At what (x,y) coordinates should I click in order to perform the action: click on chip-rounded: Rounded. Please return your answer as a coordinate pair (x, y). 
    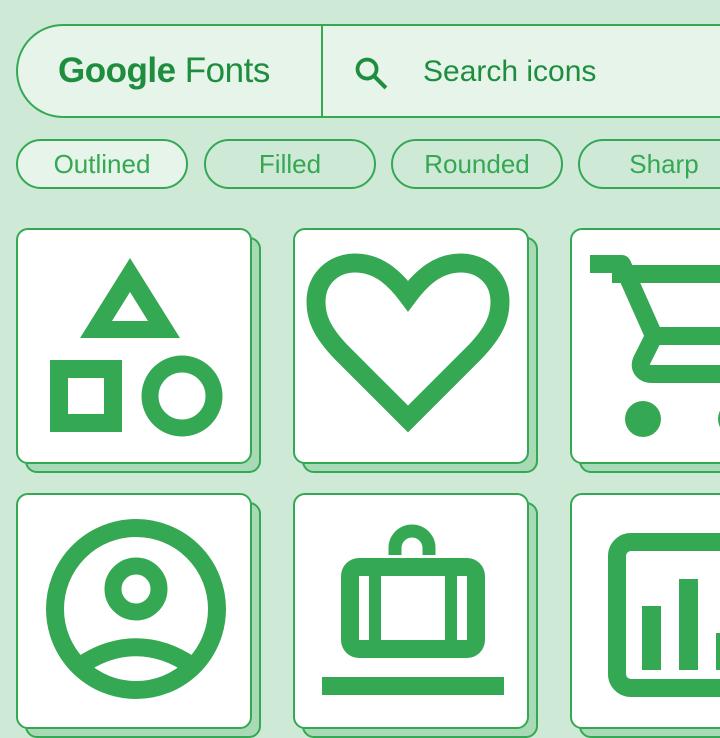
    Looking at the image, I should click on (477, 164).